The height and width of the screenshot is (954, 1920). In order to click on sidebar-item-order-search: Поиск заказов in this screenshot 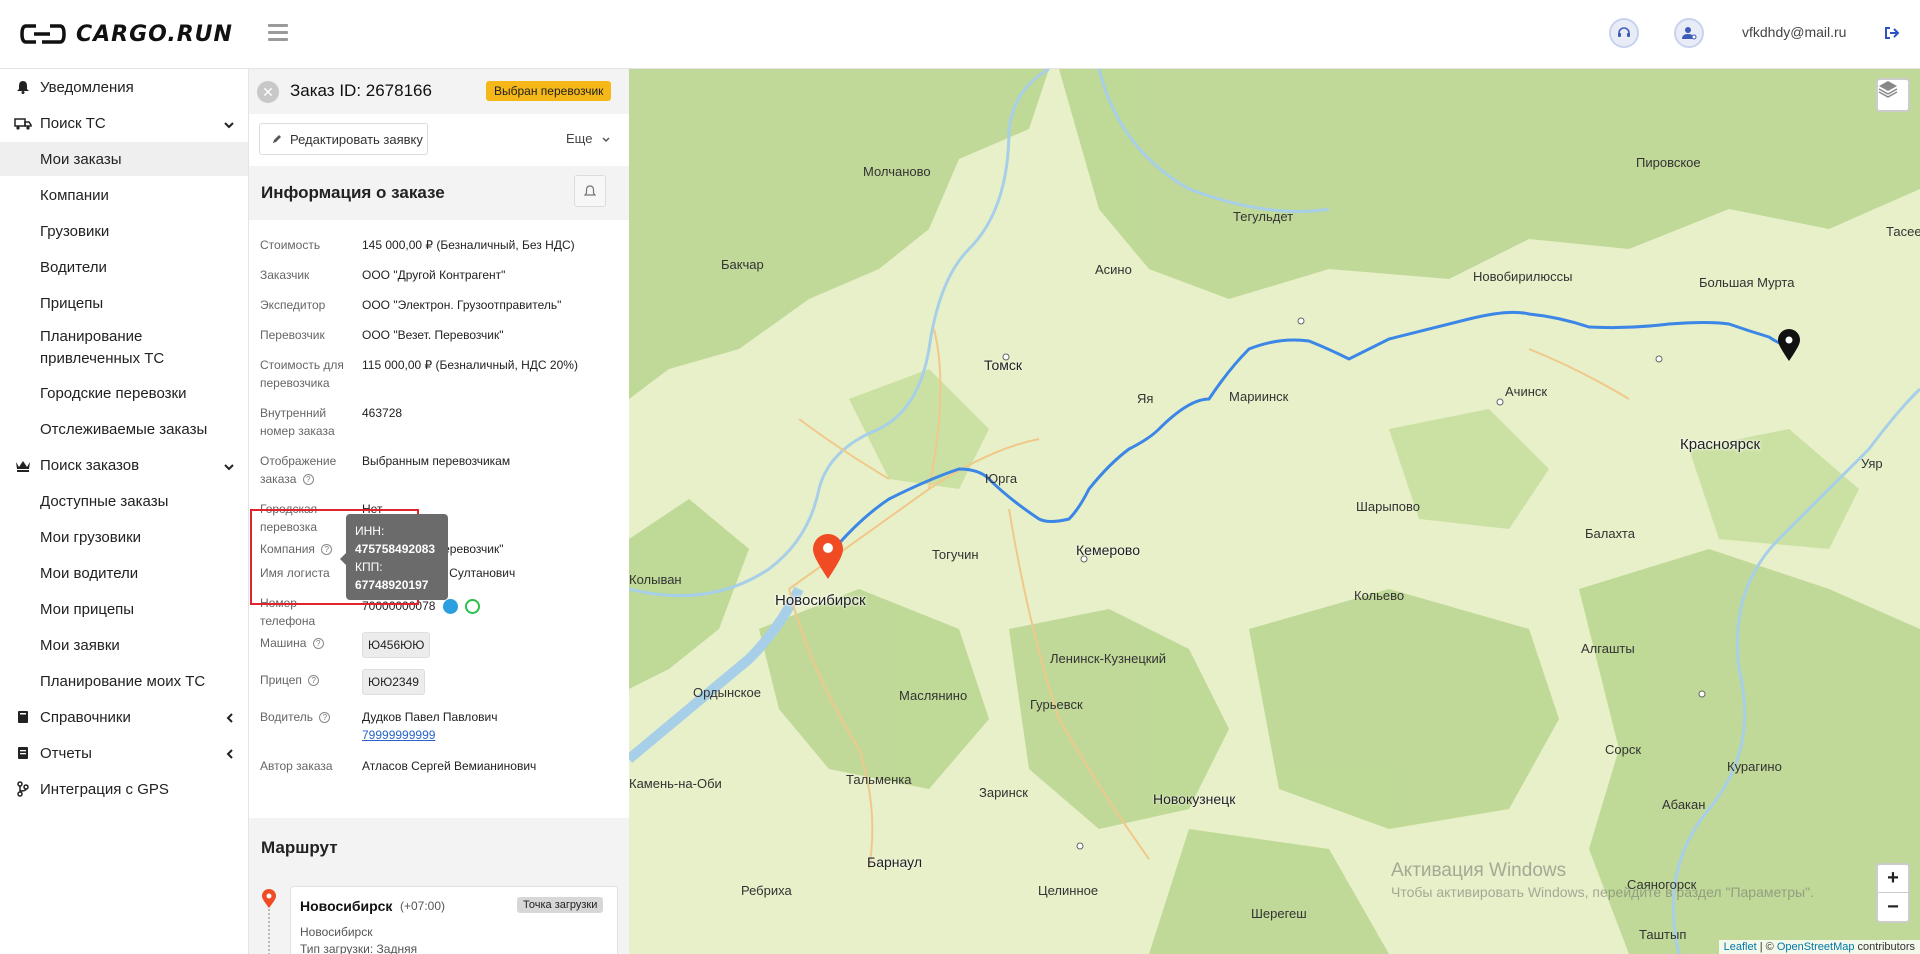, I will do `click(124, 465)`.